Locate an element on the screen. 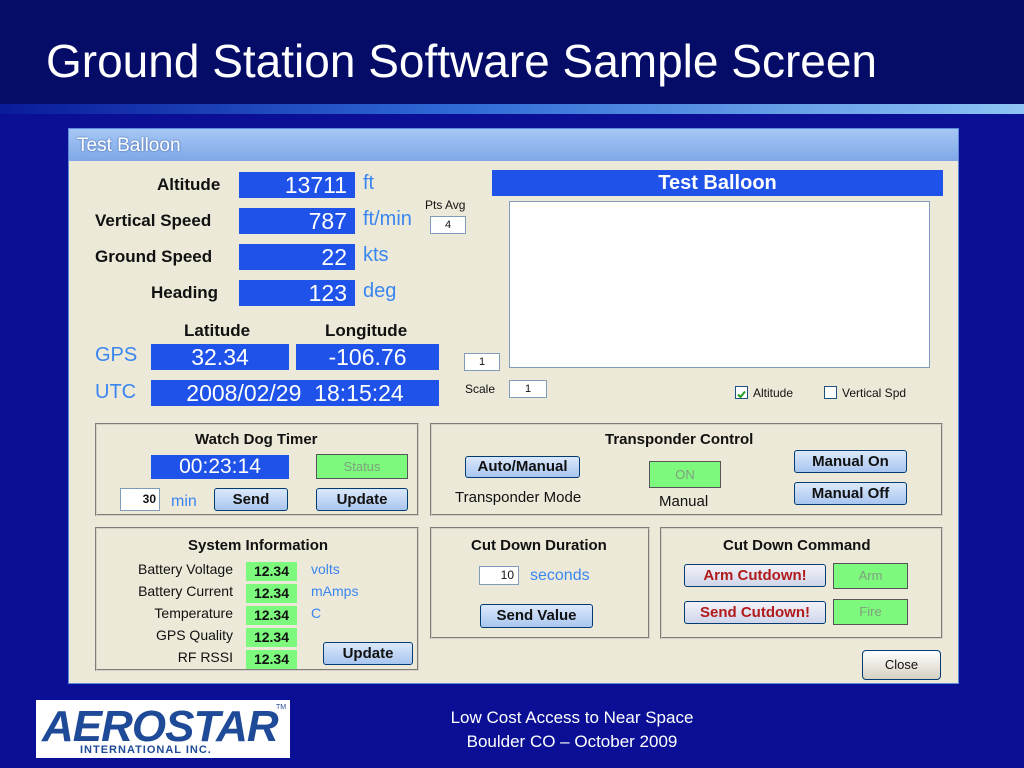 Image resolution: width=1024 pixels, height=768 pixels. ground-speed-label: Ground Speed is located at coordinates (154, 256).